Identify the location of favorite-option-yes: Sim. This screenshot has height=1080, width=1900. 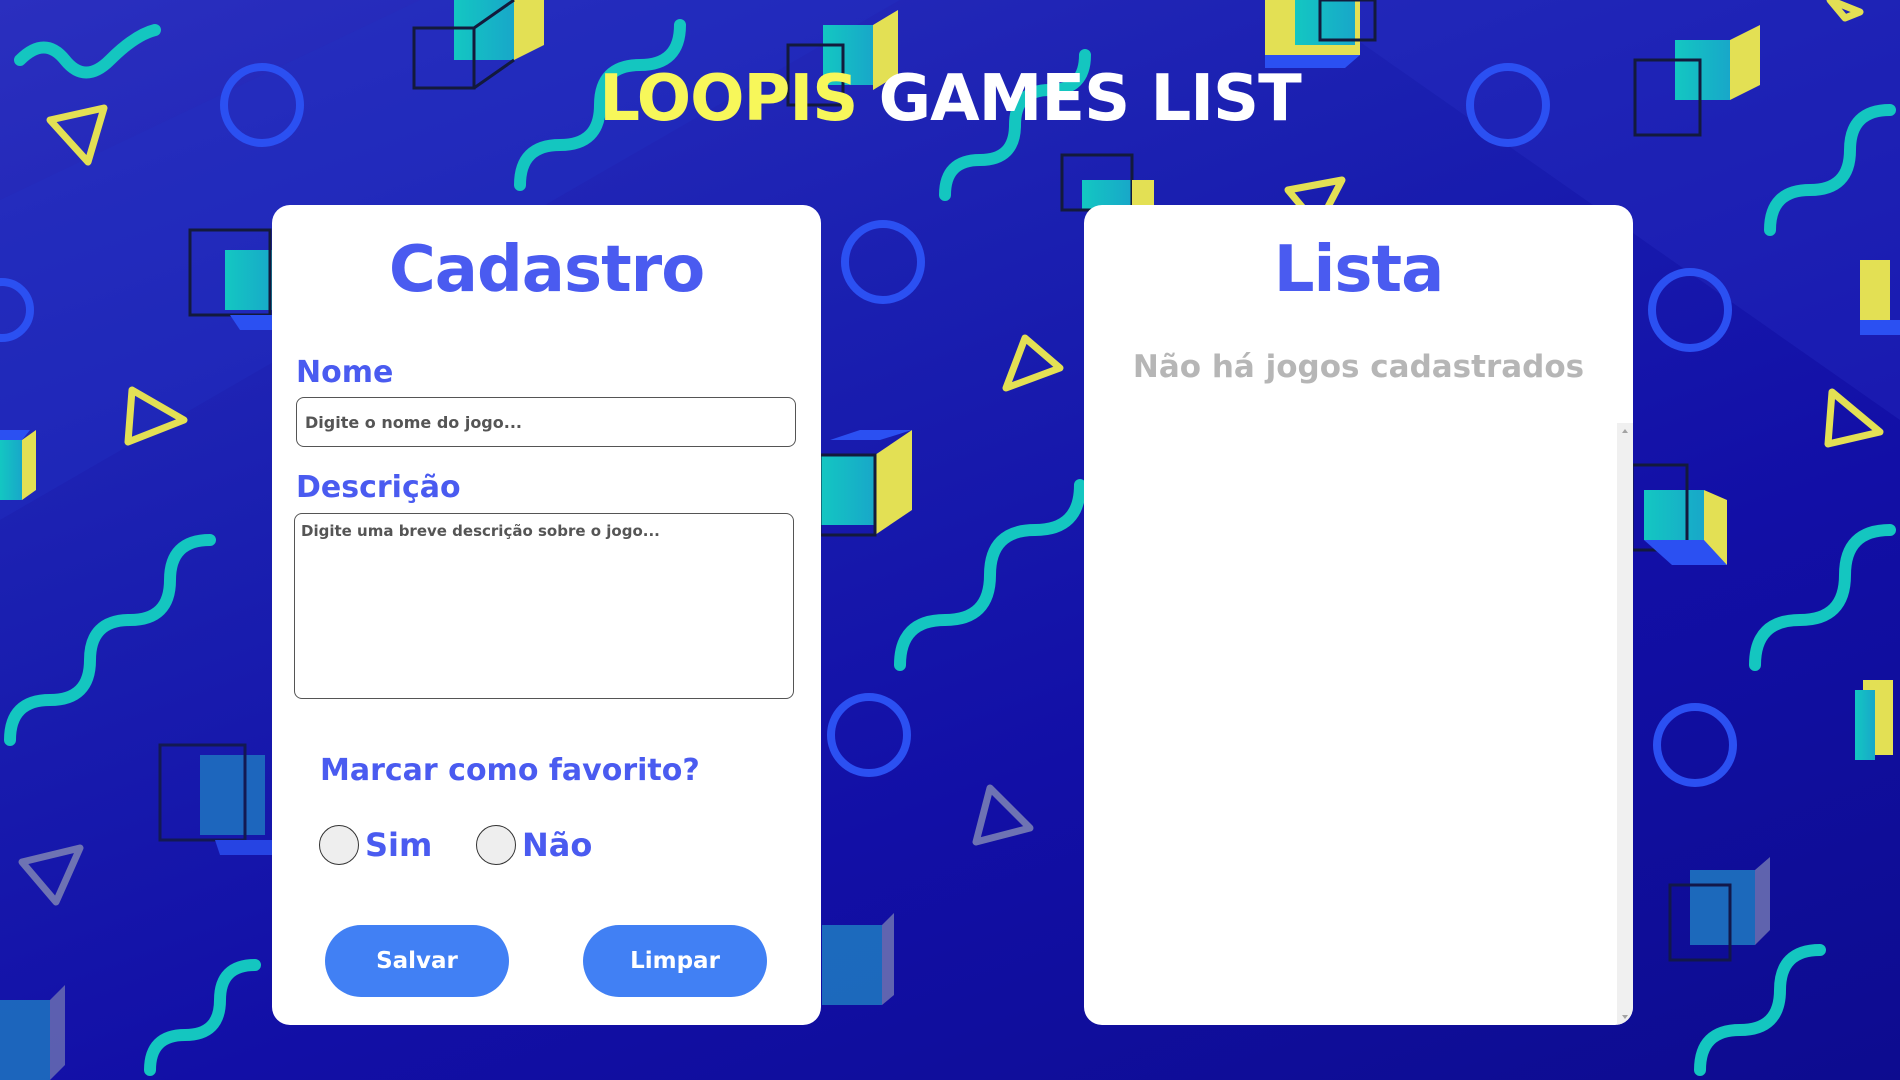
(375, 845).